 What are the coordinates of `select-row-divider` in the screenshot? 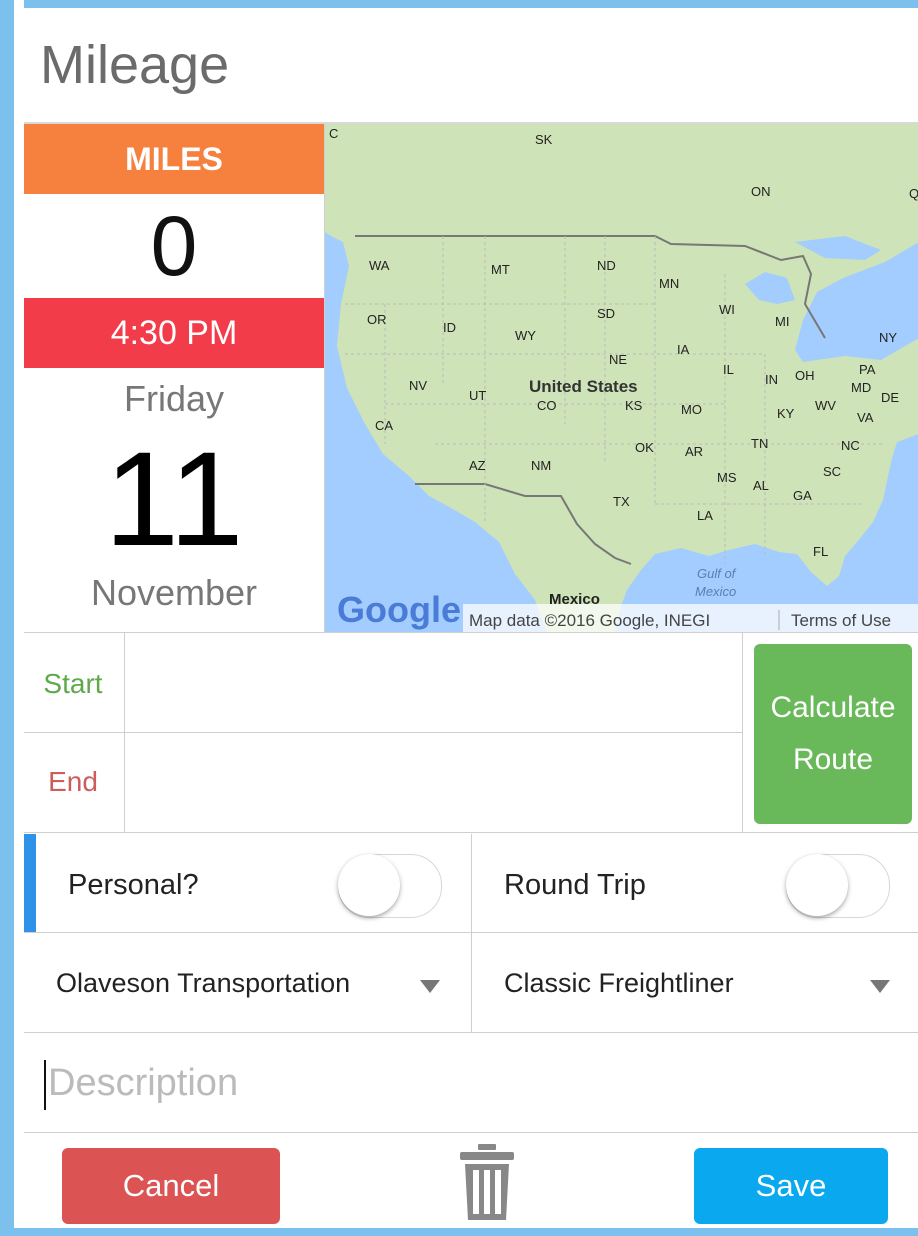 It's located at (471, 1032).